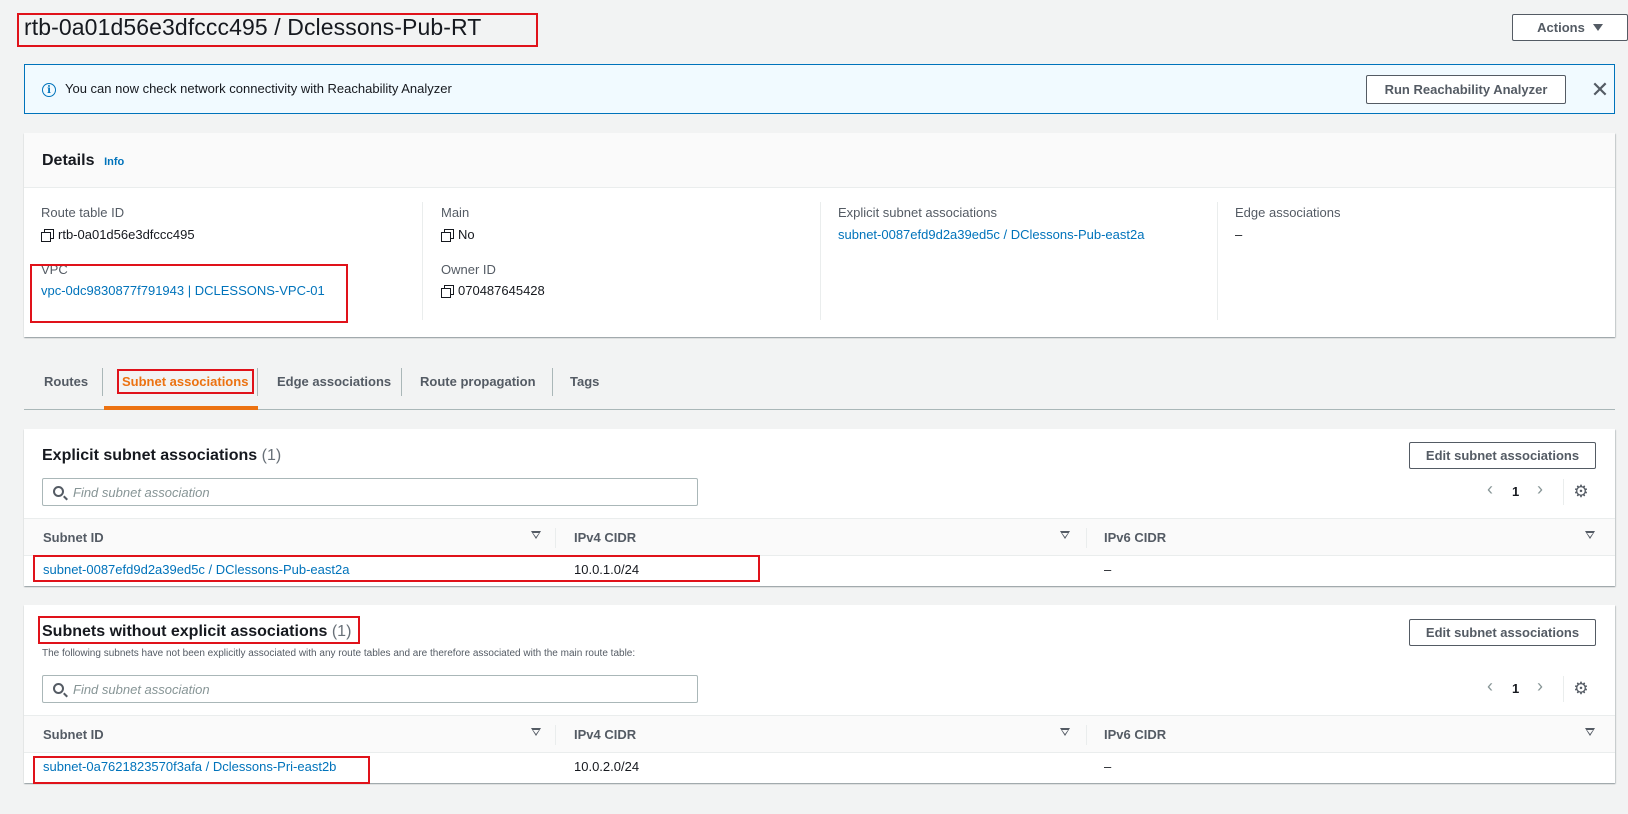 The image size is (1628, 814). I want to click on run-reachability-analyzer-button: Run Reachability Analyzer, so click(1466, 89).